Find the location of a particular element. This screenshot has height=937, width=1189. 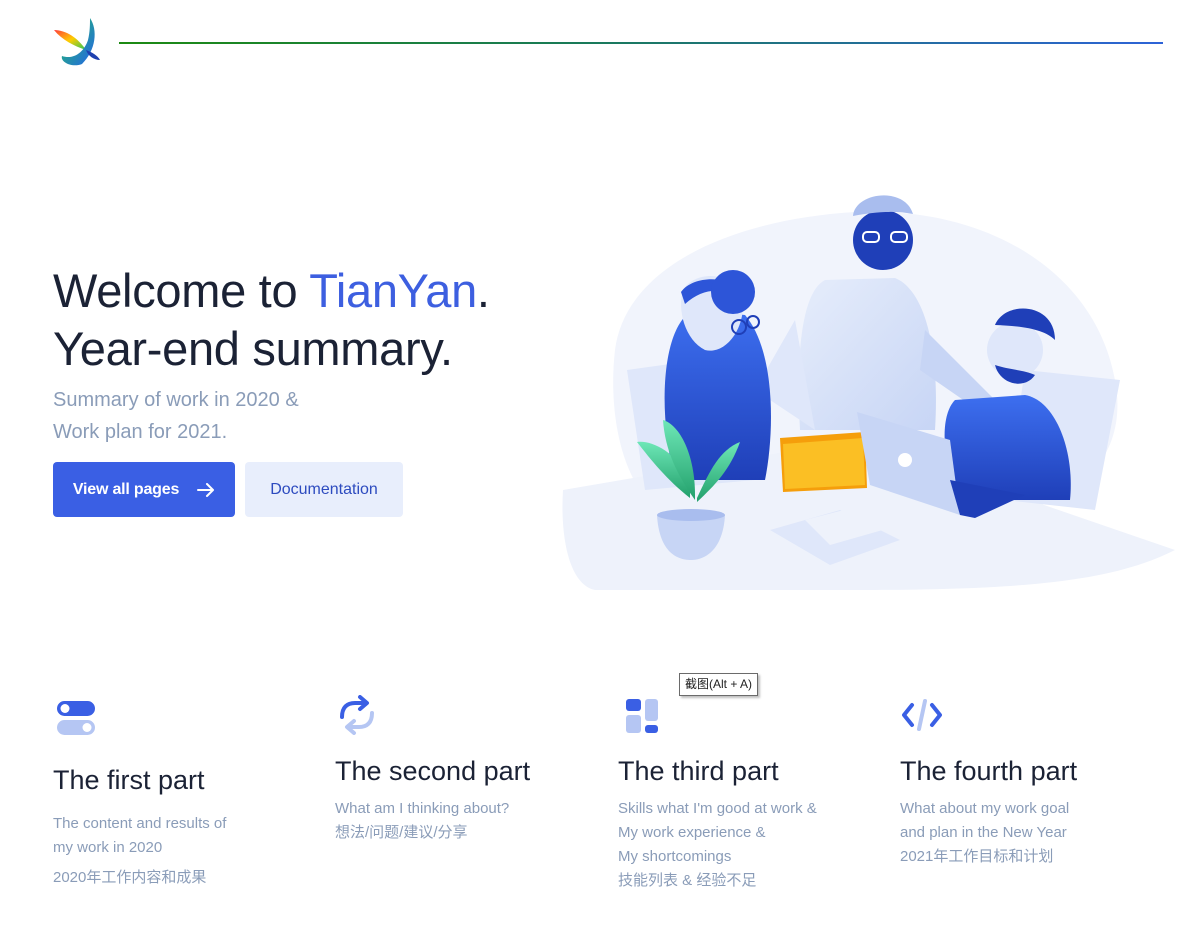

hero-title-prefix: Welcome to is located at coordinates (181, 290).